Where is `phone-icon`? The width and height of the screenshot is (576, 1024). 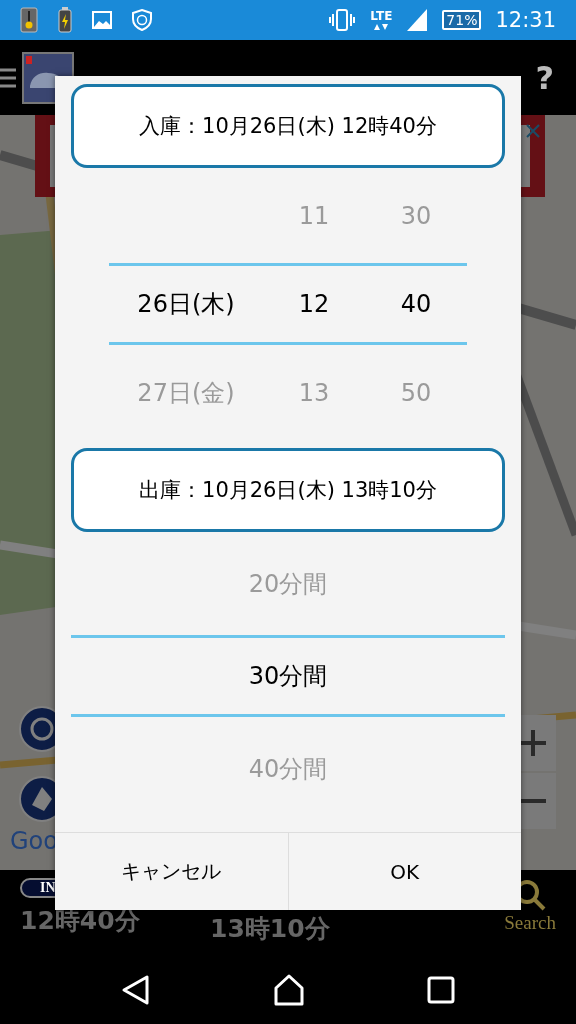
phone-icon is located at coordinates (29, 20).